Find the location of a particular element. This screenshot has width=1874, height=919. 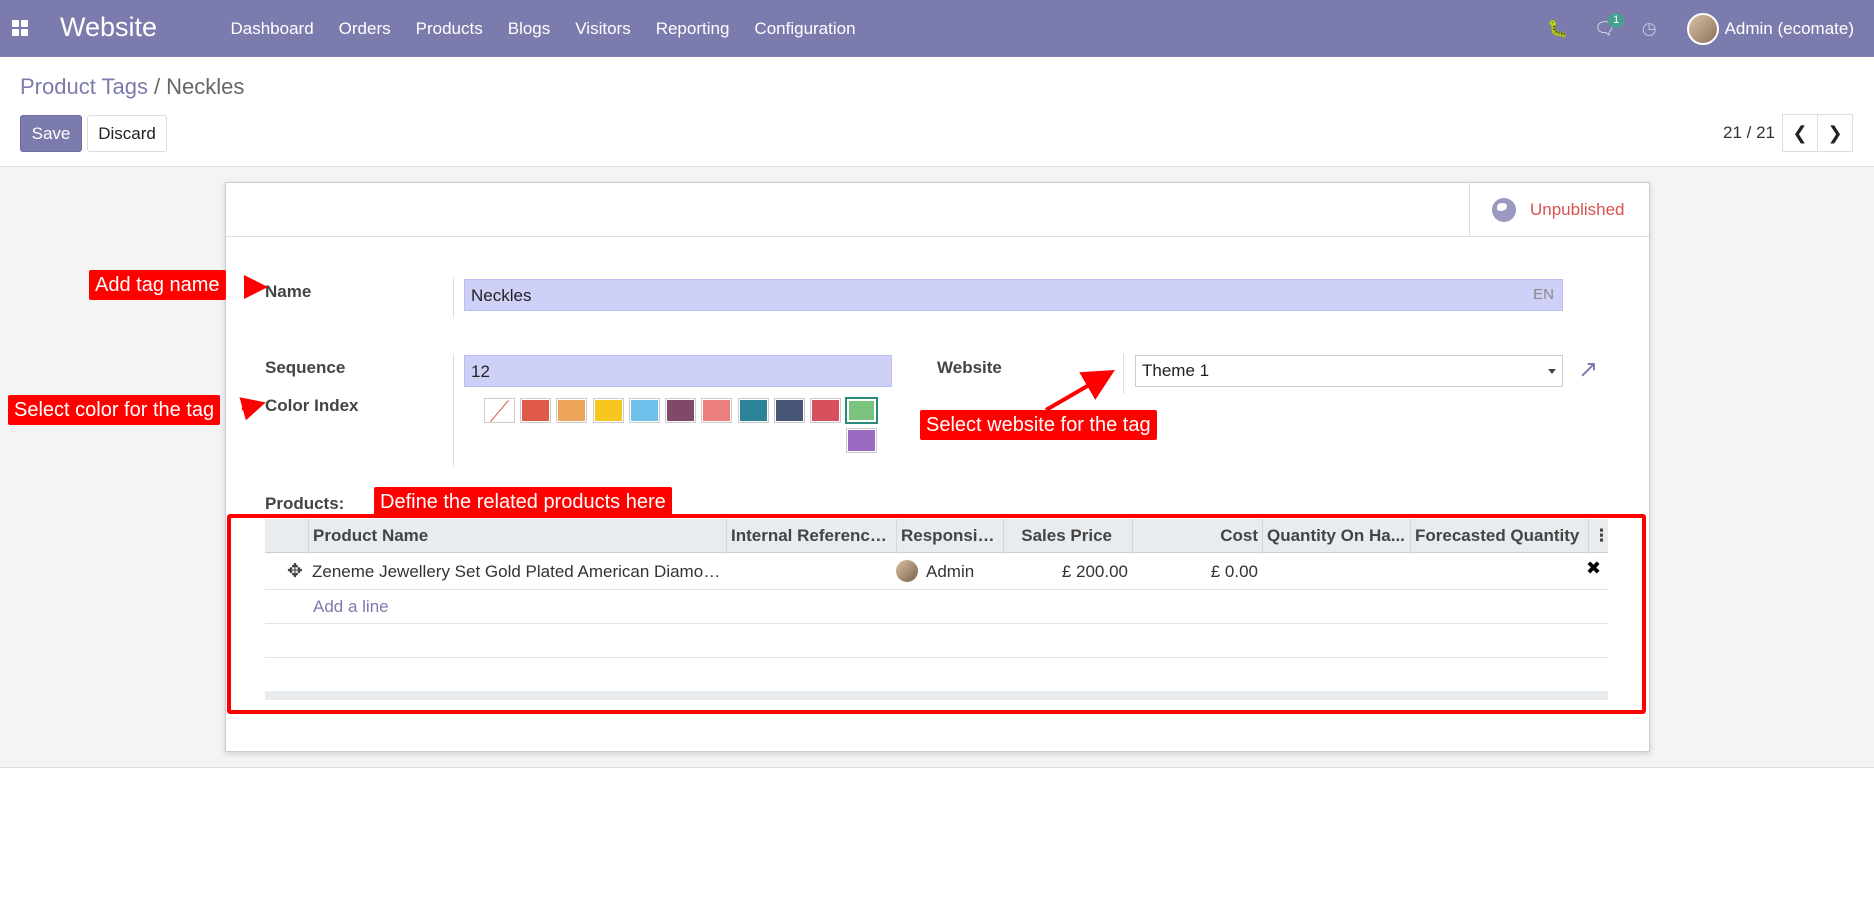

app-brand: Website is located at coordinates (108, 27).